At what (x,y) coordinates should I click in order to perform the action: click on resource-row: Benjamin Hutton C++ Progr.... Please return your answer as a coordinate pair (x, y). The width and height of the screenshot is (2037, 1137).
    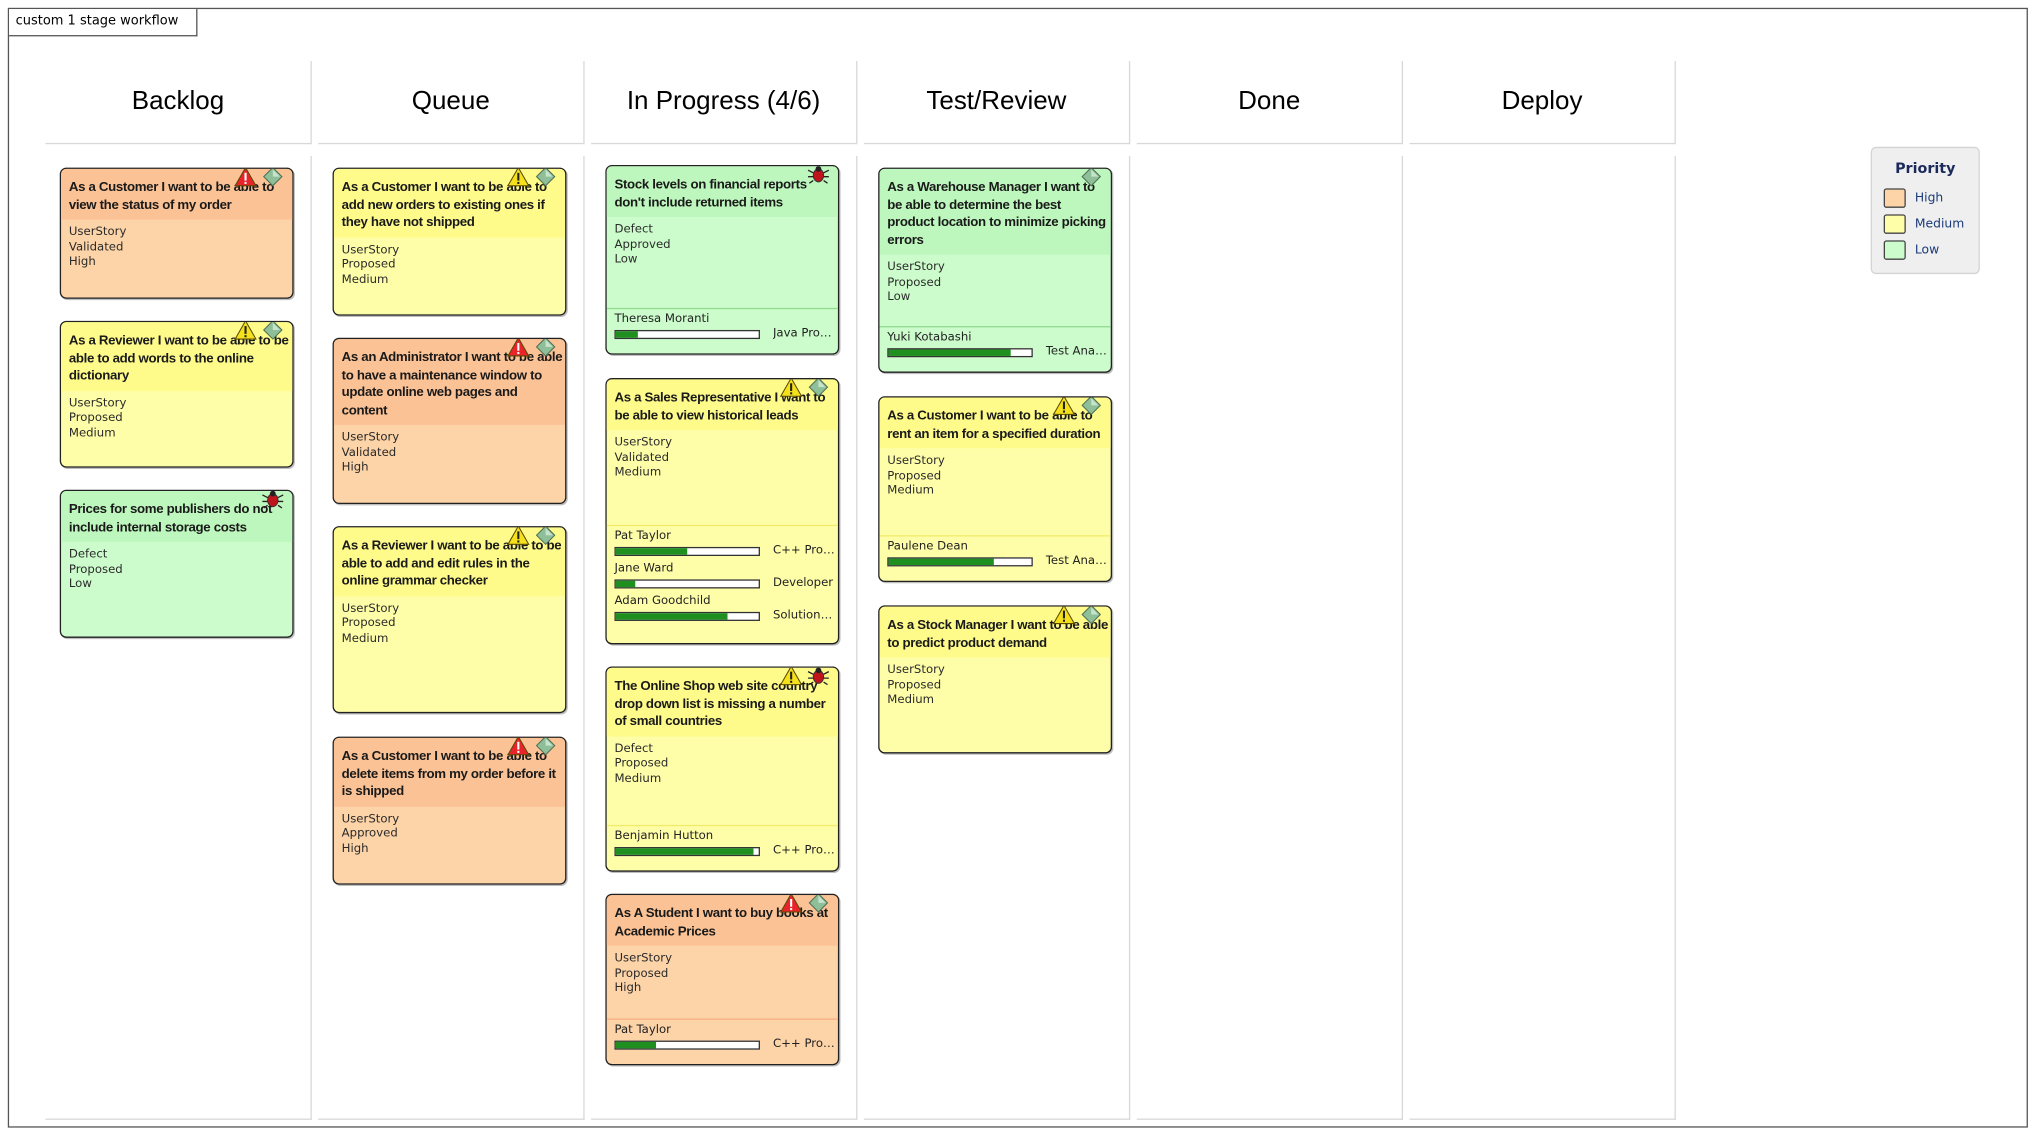
    Looking at the image, I should click on (724, 846).